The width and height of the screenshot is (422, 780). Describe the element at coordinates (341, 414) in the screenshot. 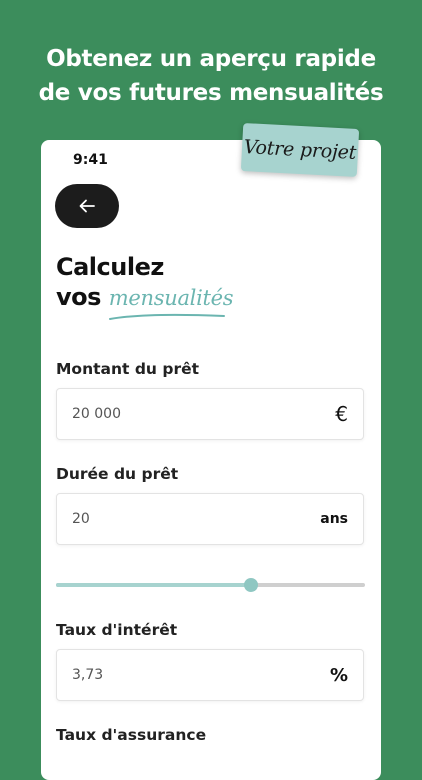

I see `euro-icon: €` at that location.